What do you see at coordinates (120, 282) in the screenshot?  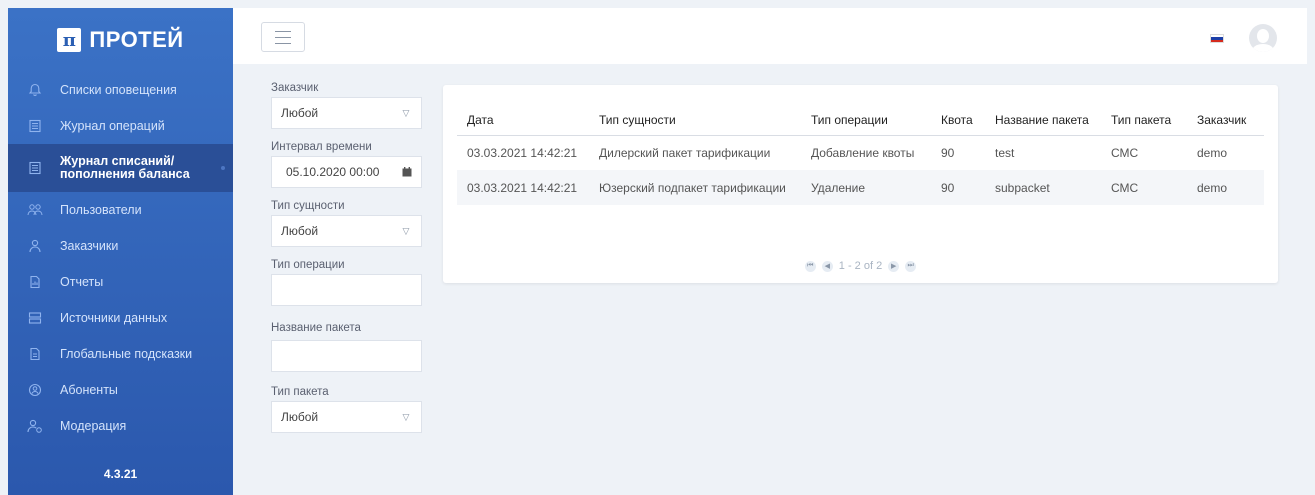 I see `sidebar-item-reports: Отчеты` at bounding box center [120, 282].